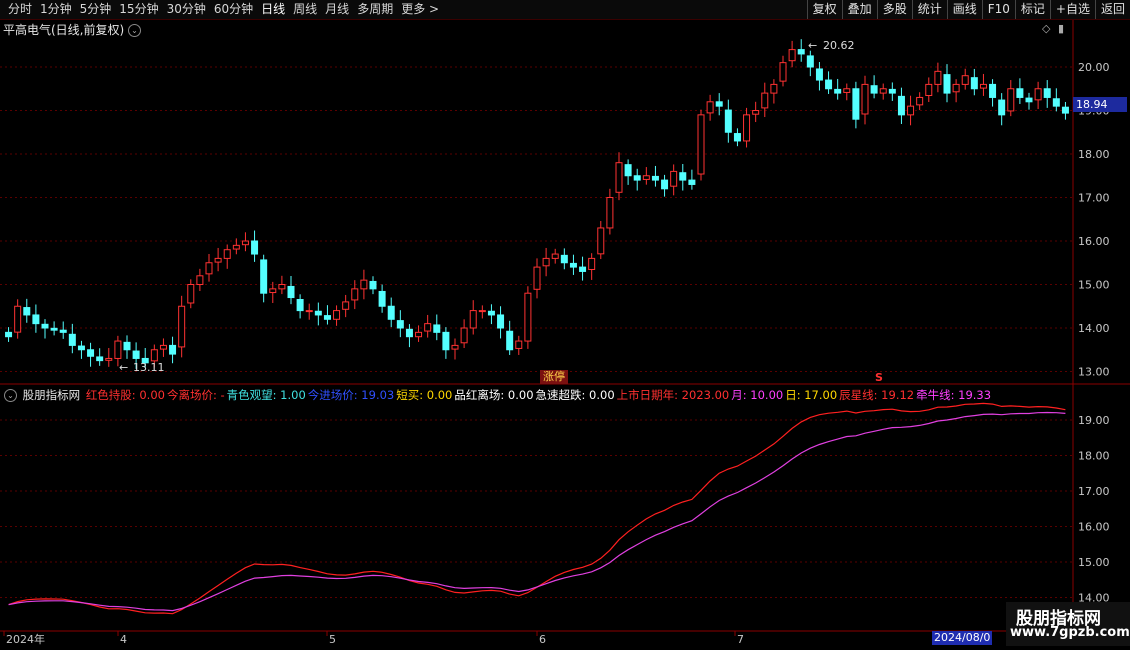 The height and width of the screenshot is (650, 1130). What do you see at coordinates (10, 395) in the screenshot?
I see `settings-circle-icon: ⌄` at bounding box center [10, 395].